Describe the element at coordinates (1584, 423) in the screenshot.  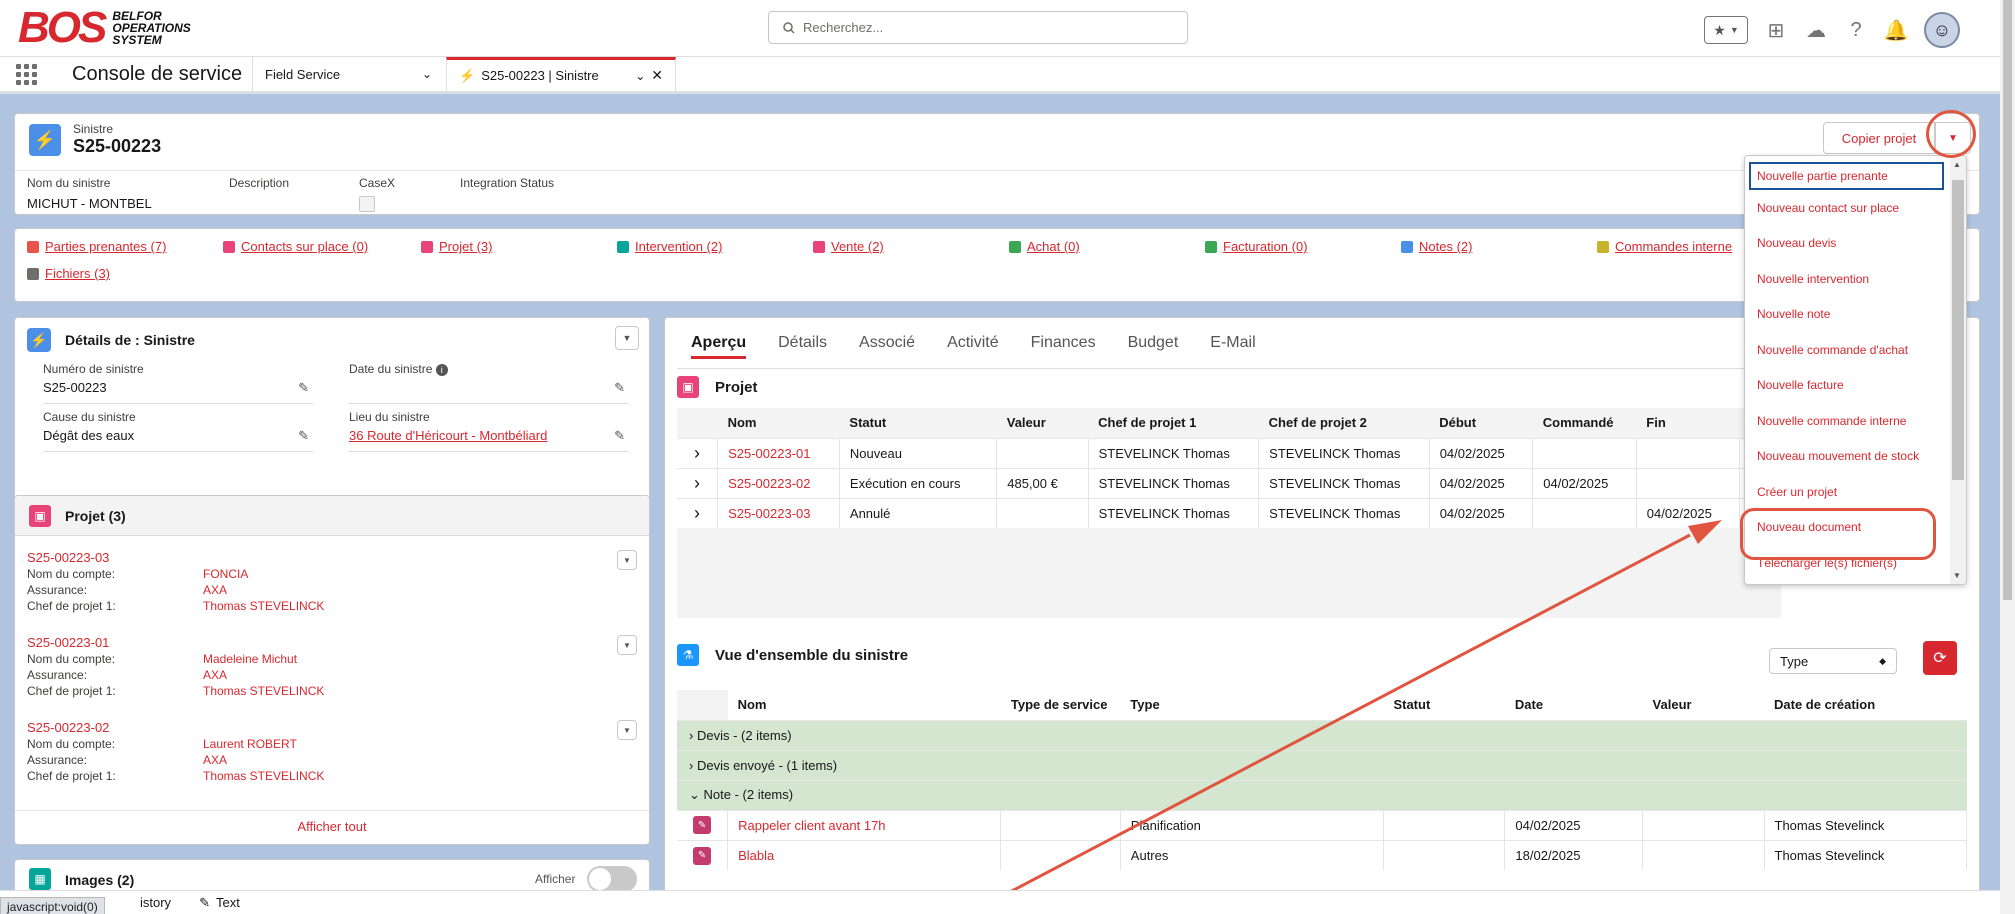
I see `column-header: Commandé` at that location.